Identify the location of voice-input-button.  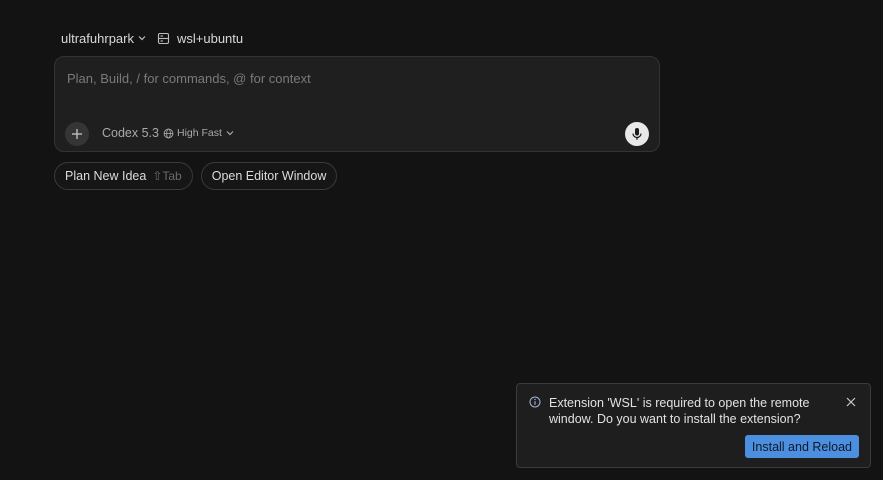
(637, 134).